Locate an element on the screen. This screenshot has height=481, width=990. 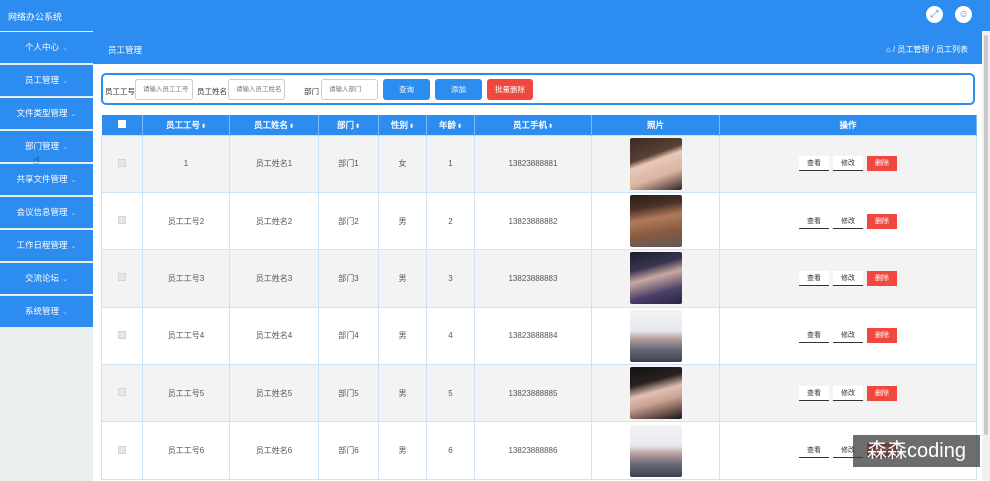
emp-no-cell: 员工工号3 is located at coordinates (186, 278).